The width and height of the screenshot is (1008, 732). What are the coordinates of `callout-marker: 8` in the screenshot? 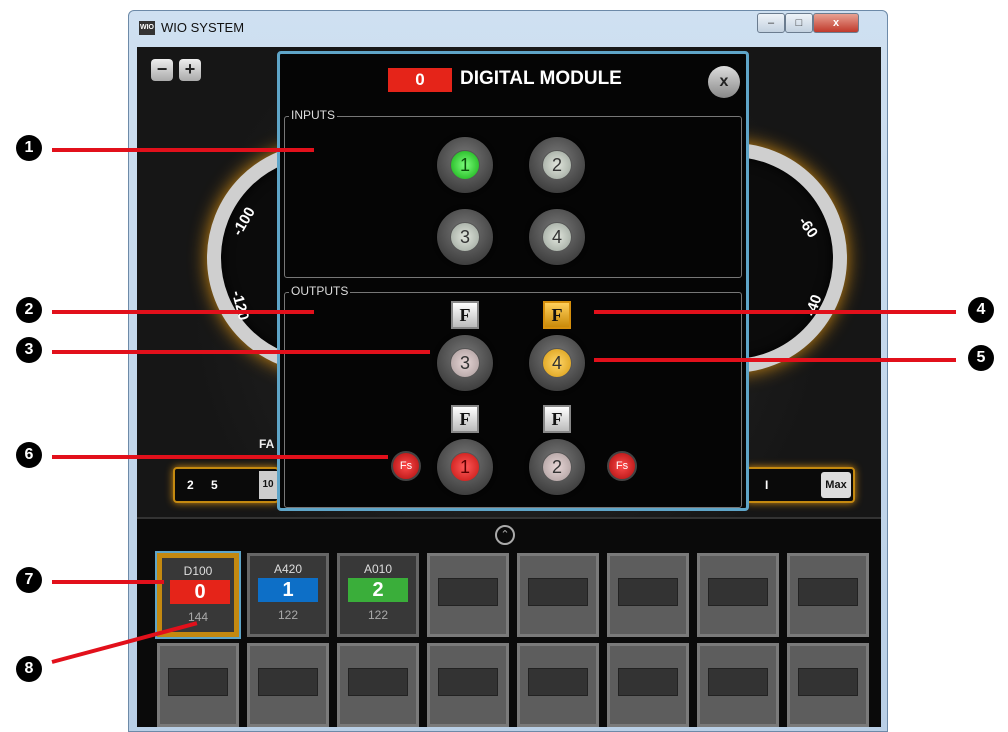 It's located at (29, 669).